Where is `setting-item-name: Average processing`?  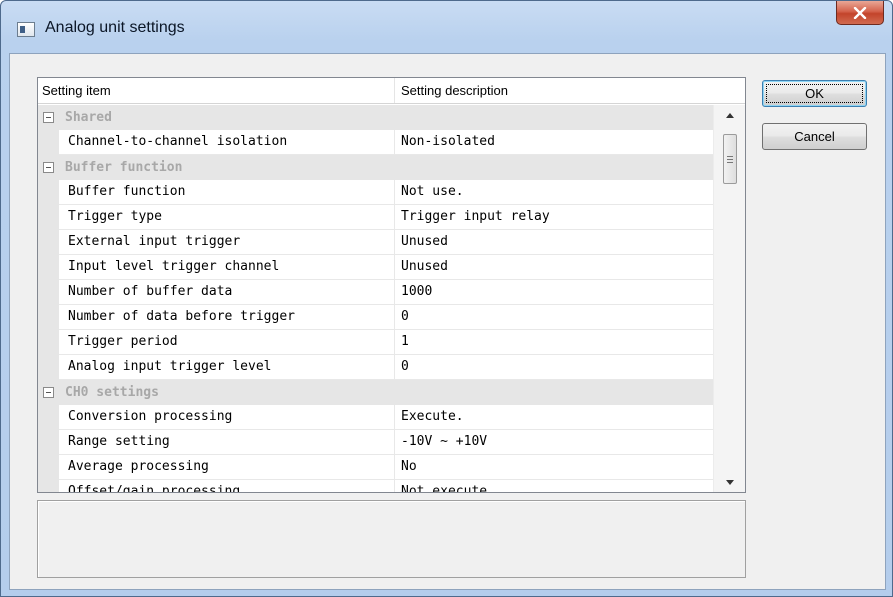 setting-item-name: Average processing is located at coordinates (227, 467).